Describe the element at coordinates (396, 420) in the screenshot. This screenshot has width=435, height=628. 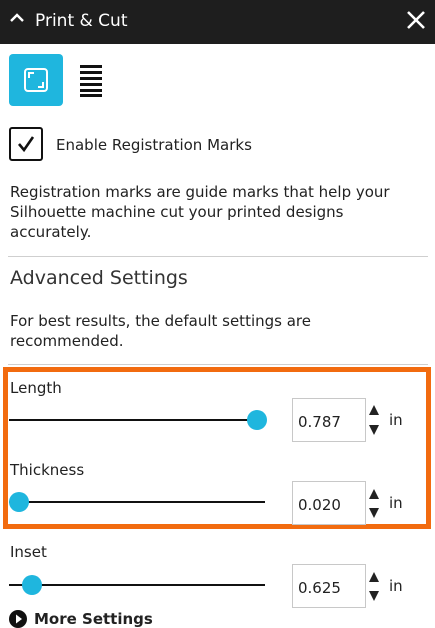
I see `length-unit: in` at that location.